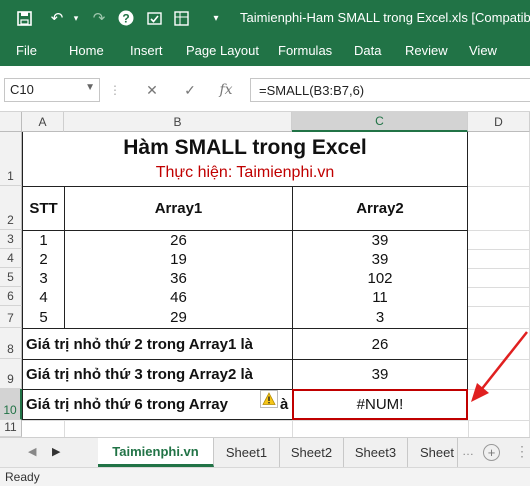 Image resolution: width=530 pixels, height=486 pixels. Describe the element at coordinates (22, 477) in the screenshot. I see `status-text: Ready` at that location.